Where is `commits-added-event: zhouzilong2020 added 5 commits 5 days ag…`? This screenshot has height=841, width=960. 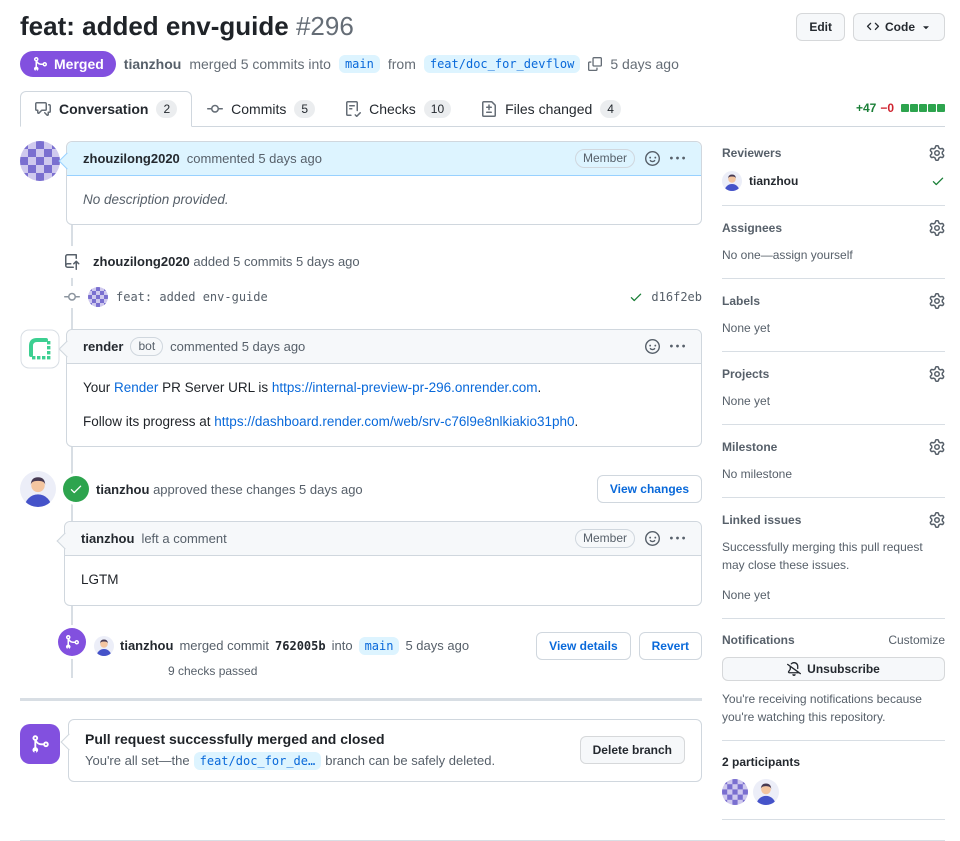 commits-added-event: zhouzilong2020 added 5 commits 5 days ag… is located at coordinates (361, 261).